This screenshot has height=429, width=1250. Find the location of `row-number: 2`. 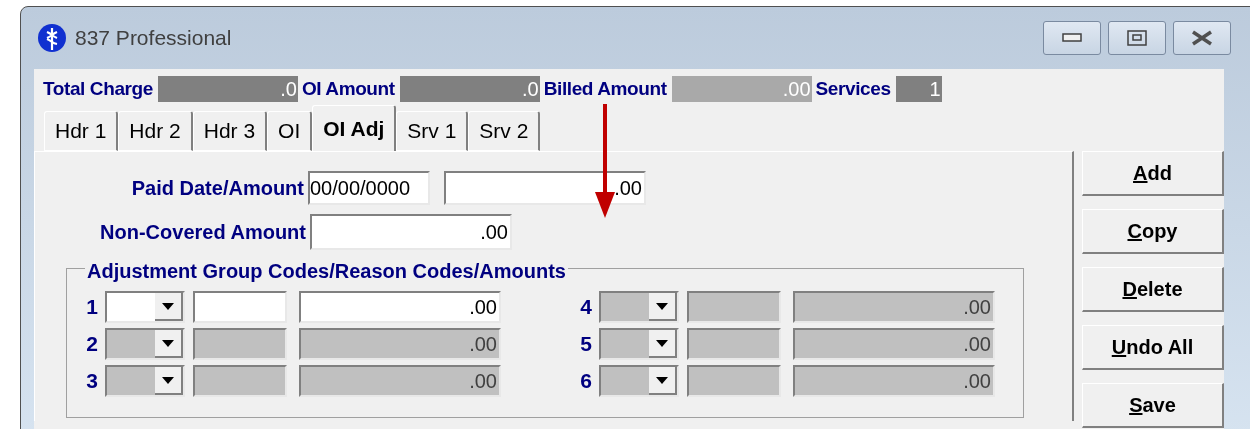

row-number: 2 is located at coordinates (92, 344).